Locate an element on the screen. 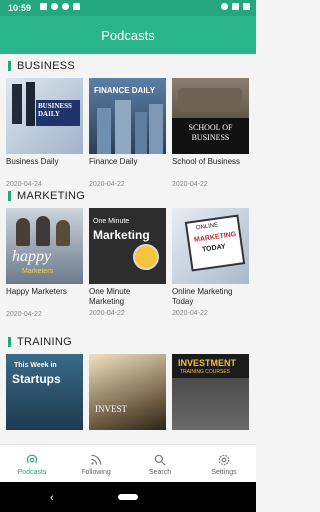  bottom-nav: Podcasts Following Search Settings is located at coordinates (128, 463).